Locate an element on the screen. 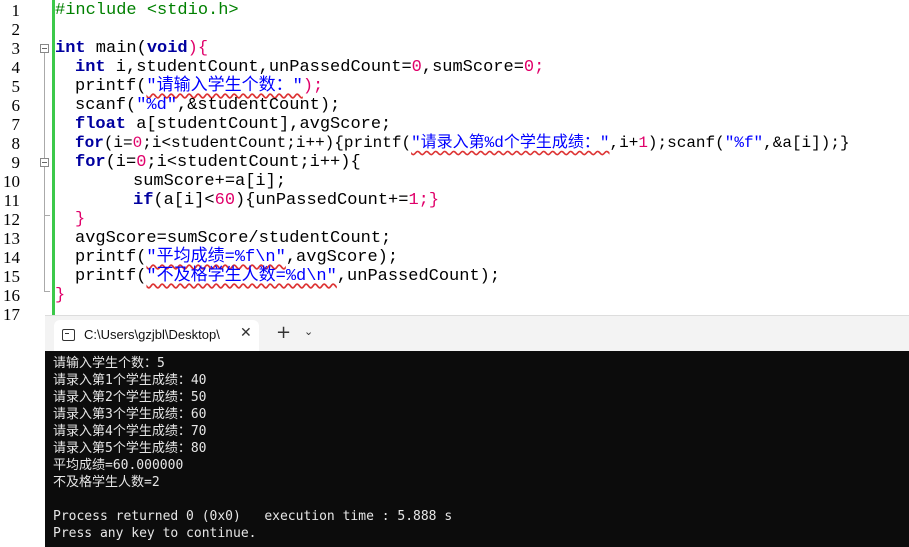 The width and height of the screenshot is (909, 547). string-literal: "请输入学生个数：" is located at coordinates (224, 86).